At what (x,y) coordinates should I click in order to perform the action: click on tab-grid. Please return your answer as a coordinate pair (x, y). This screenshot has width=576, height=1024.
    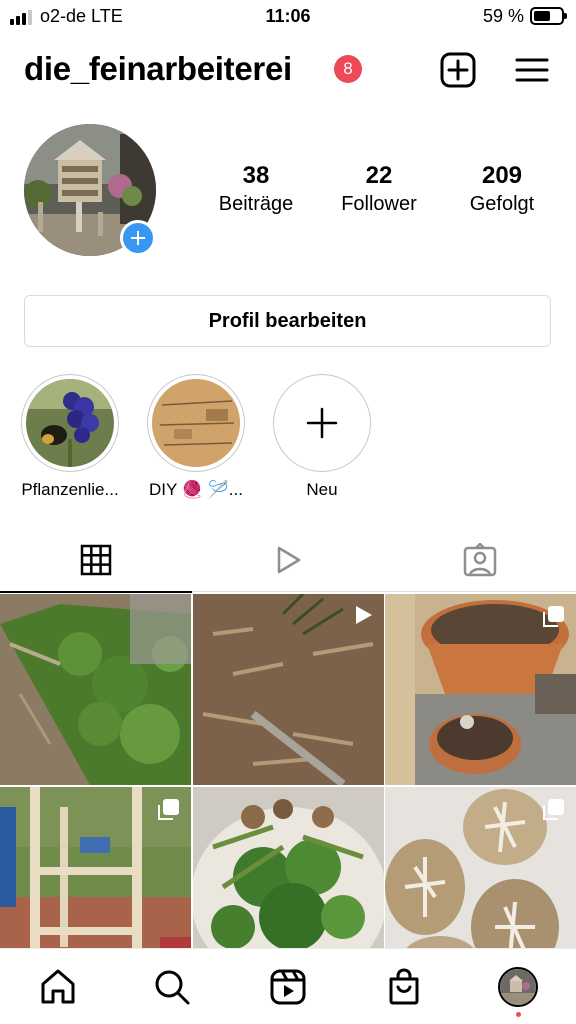
    Looking at the image, I should click on (96, 560).